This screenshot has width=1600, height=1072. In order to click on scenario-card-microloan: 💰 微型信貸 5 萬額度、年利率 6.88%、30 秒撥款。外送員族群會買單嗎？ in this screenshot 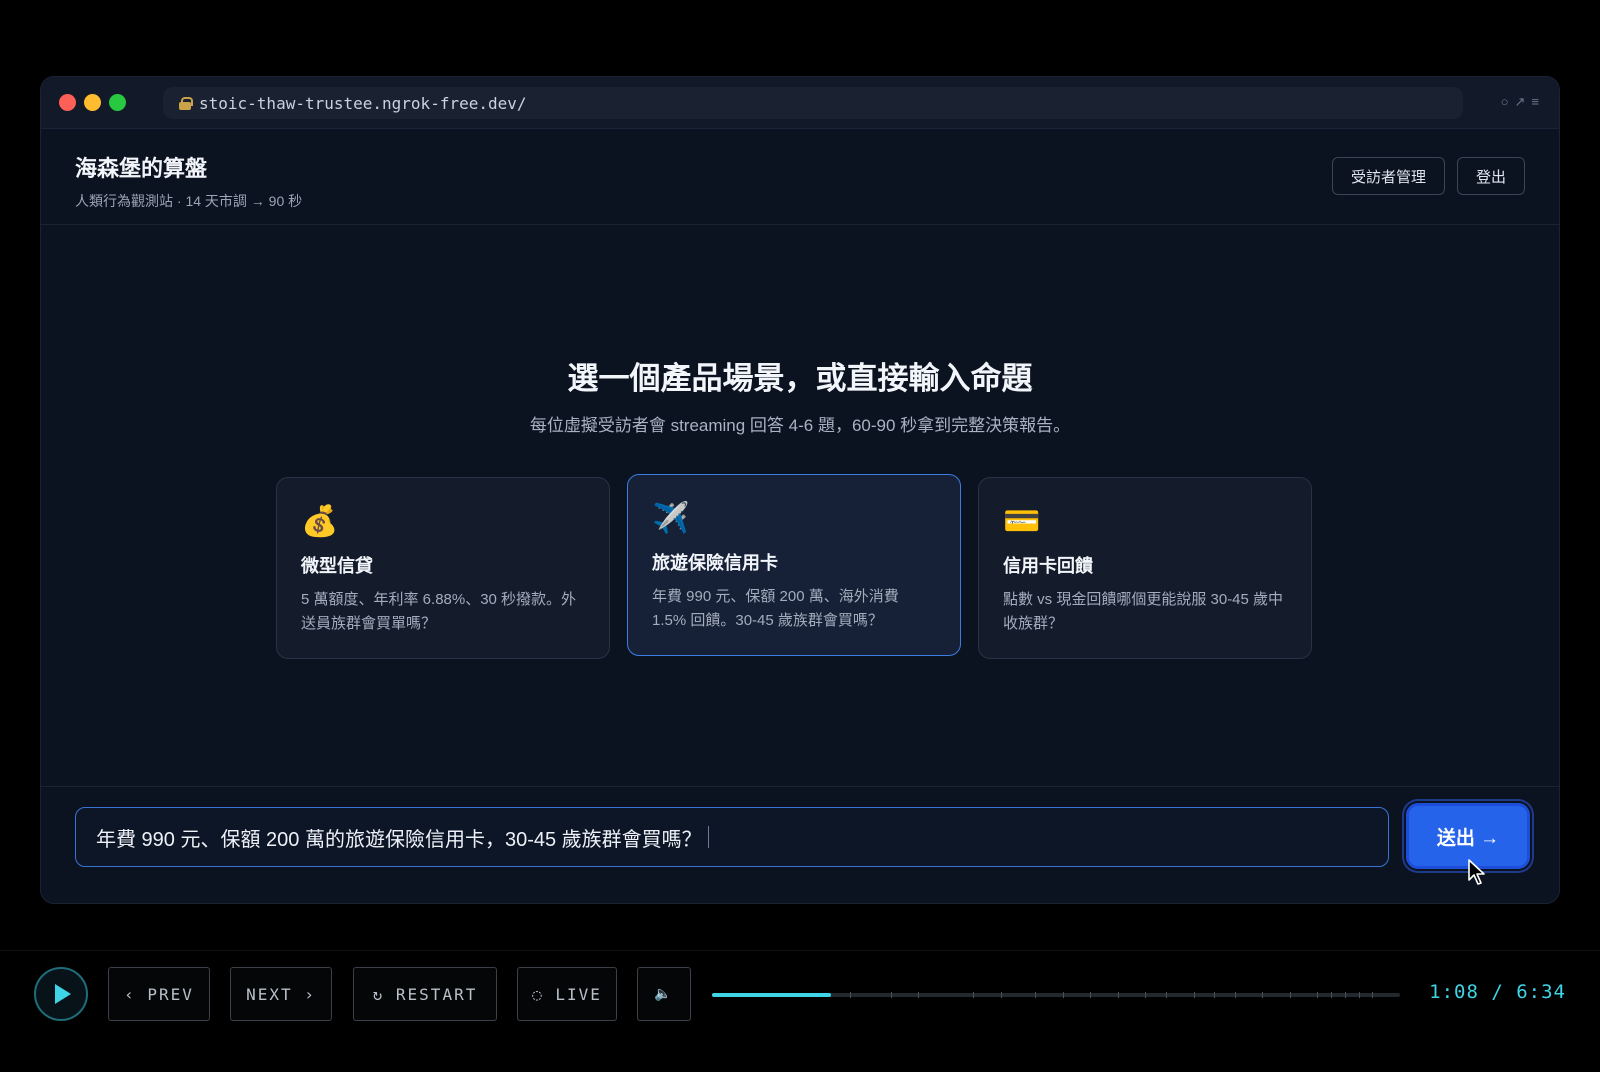, I will do `click(443, 568)`.